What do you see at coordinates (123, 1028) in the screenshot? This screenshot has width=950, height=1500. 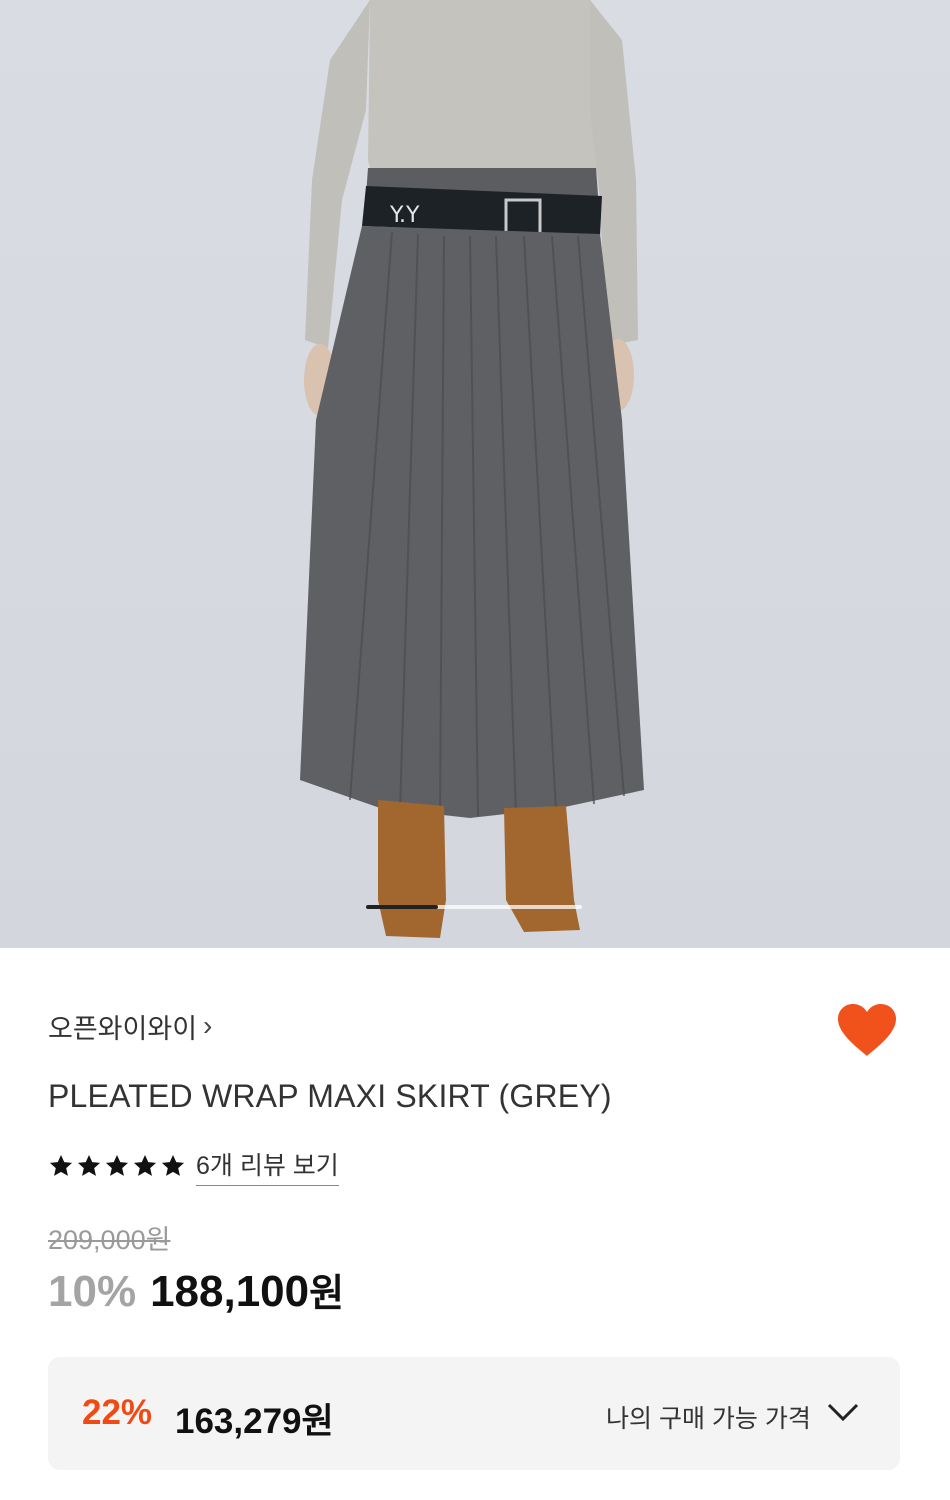 I see `brand-name: 오픈와이와이` at bounding box center [123, 1028].